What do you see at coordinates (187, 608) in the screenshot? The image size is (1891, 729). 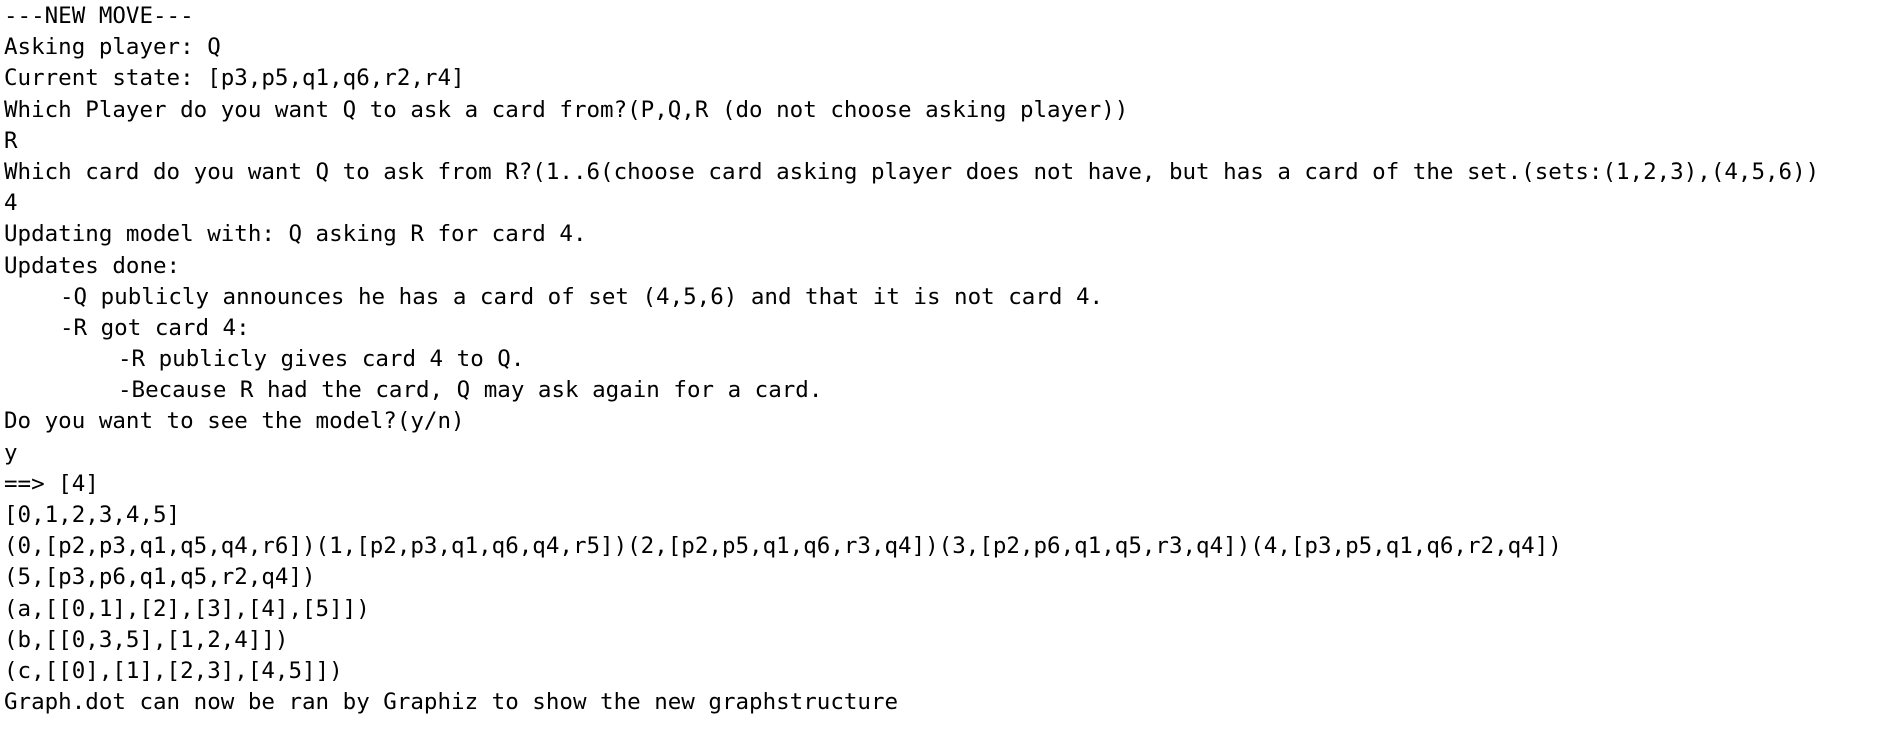 I see `console-line-relation-a: (a,[[0,1],[2],[3],[4],[5]])` at bounding box center [187, 608].